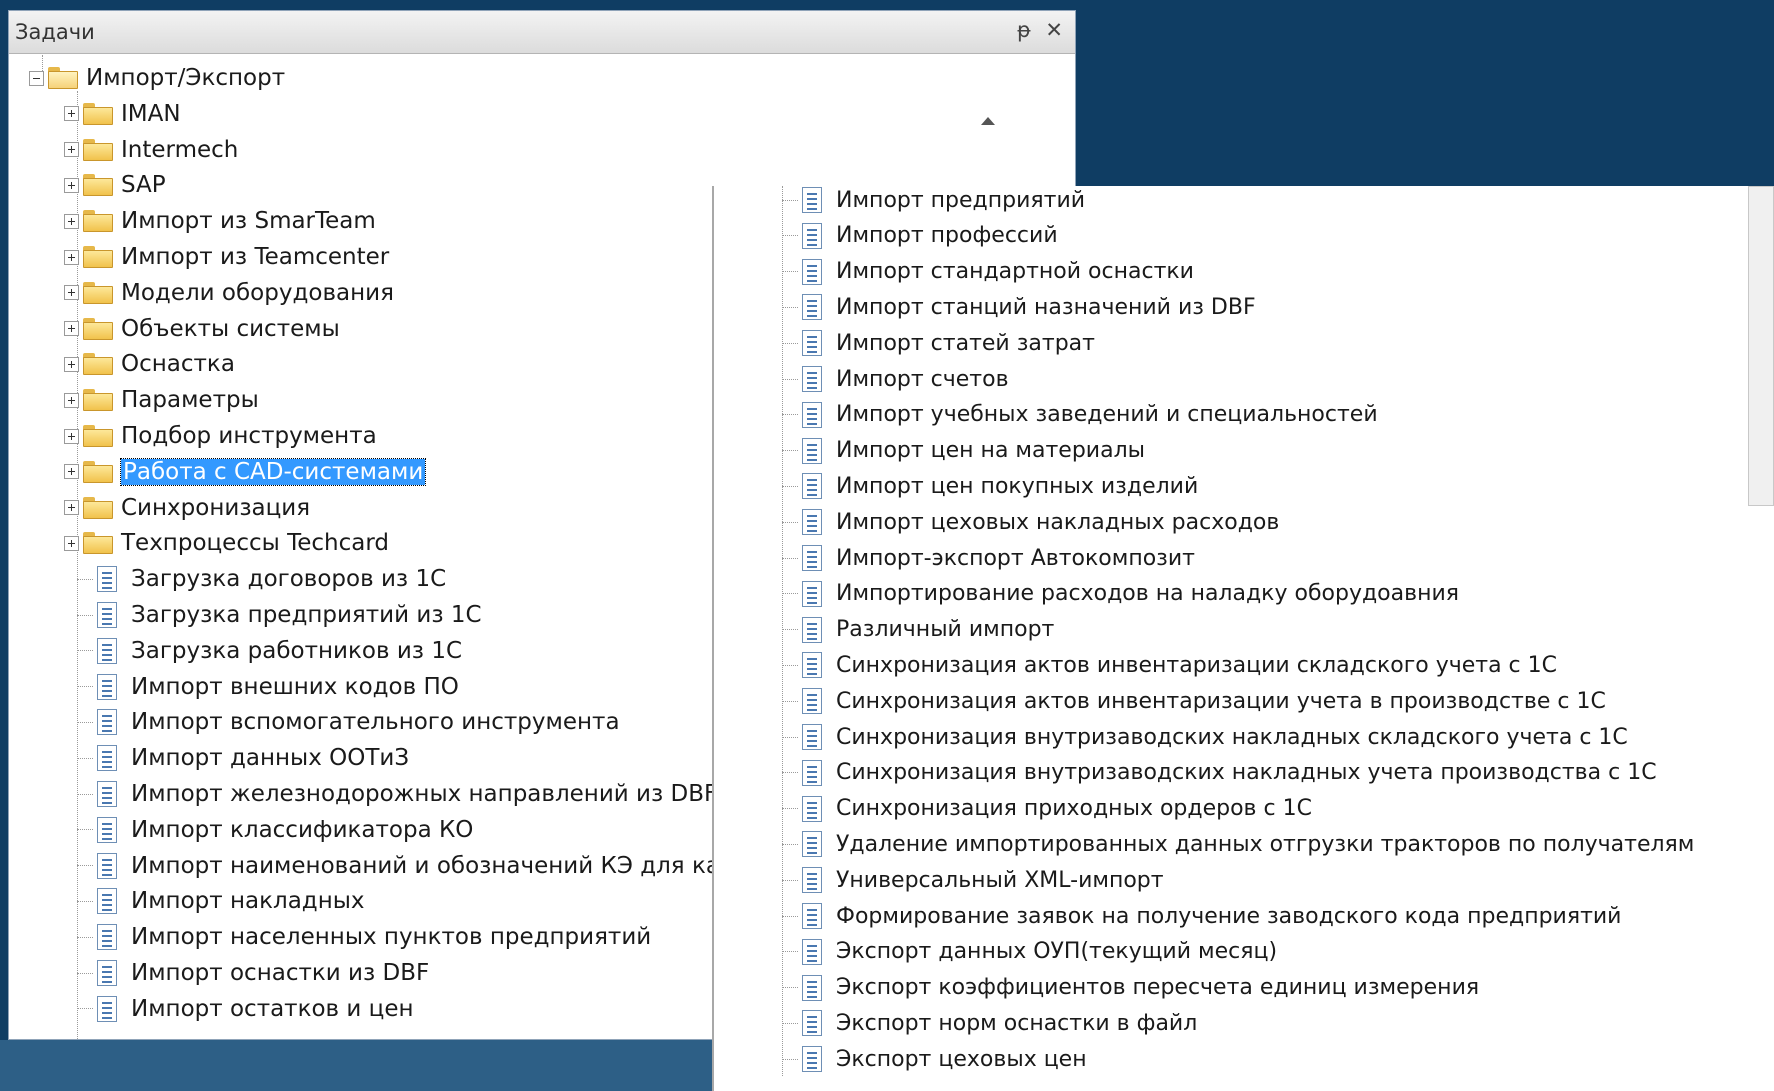  What do you see at coordinates (279, 615) in the screenshot?
I see `tree-item: Загрузка предприятий из 1С` at bounding box center [279, 615].